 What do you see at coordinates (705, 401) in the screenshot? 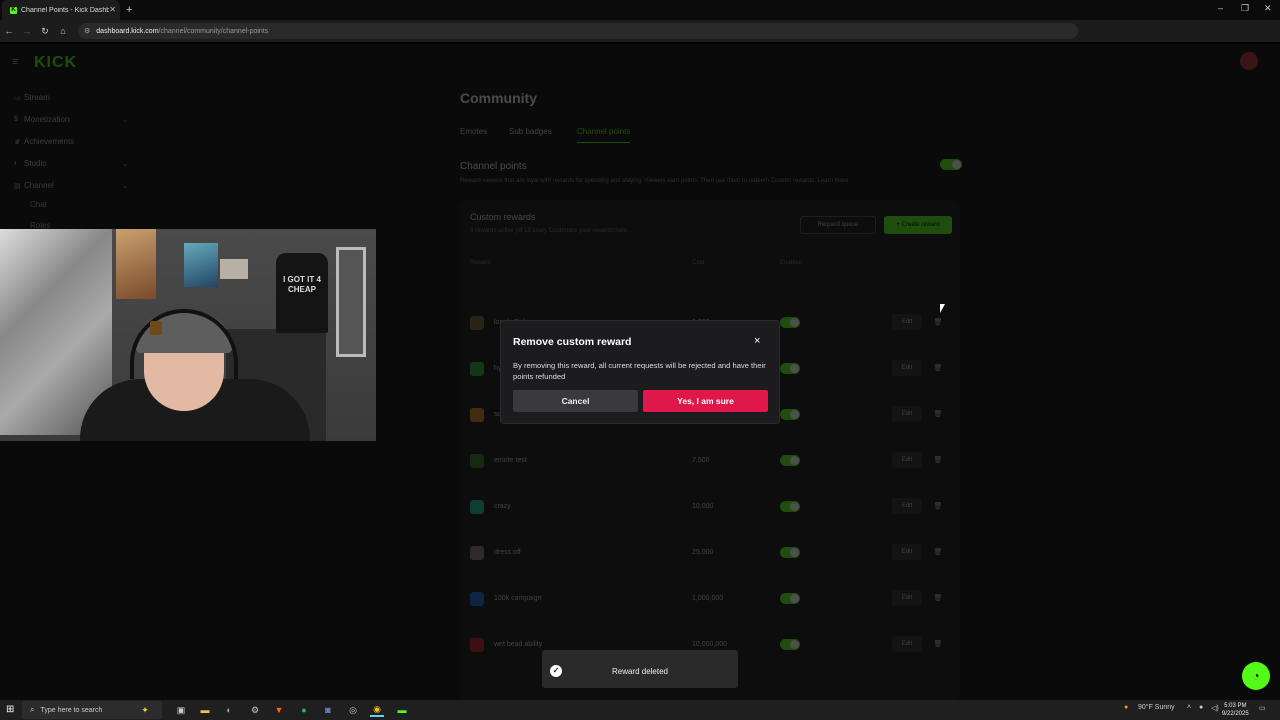
I see `confirm-remove-button: Yes, I am sure` at bounding box center [705, 401].